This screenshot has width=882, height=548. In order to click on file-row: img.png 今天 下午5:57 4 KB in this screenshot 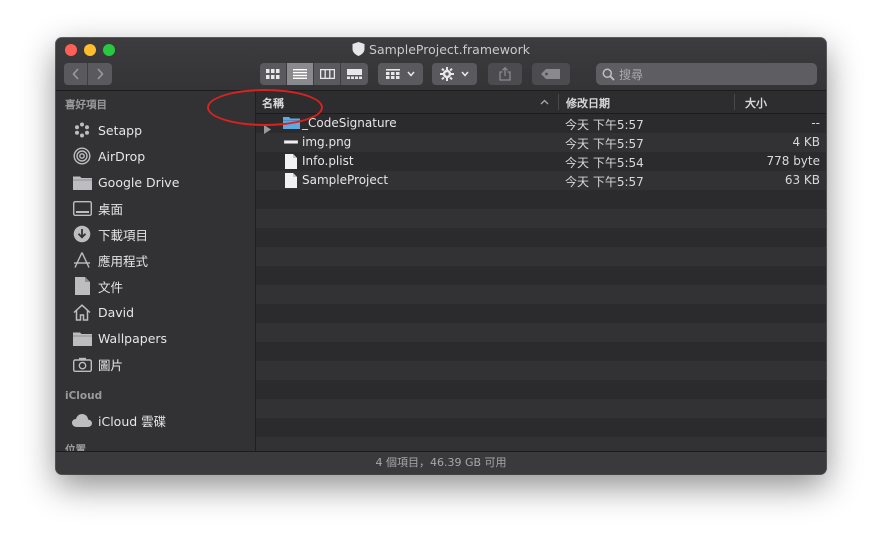, I will do `click(541, 142)`.